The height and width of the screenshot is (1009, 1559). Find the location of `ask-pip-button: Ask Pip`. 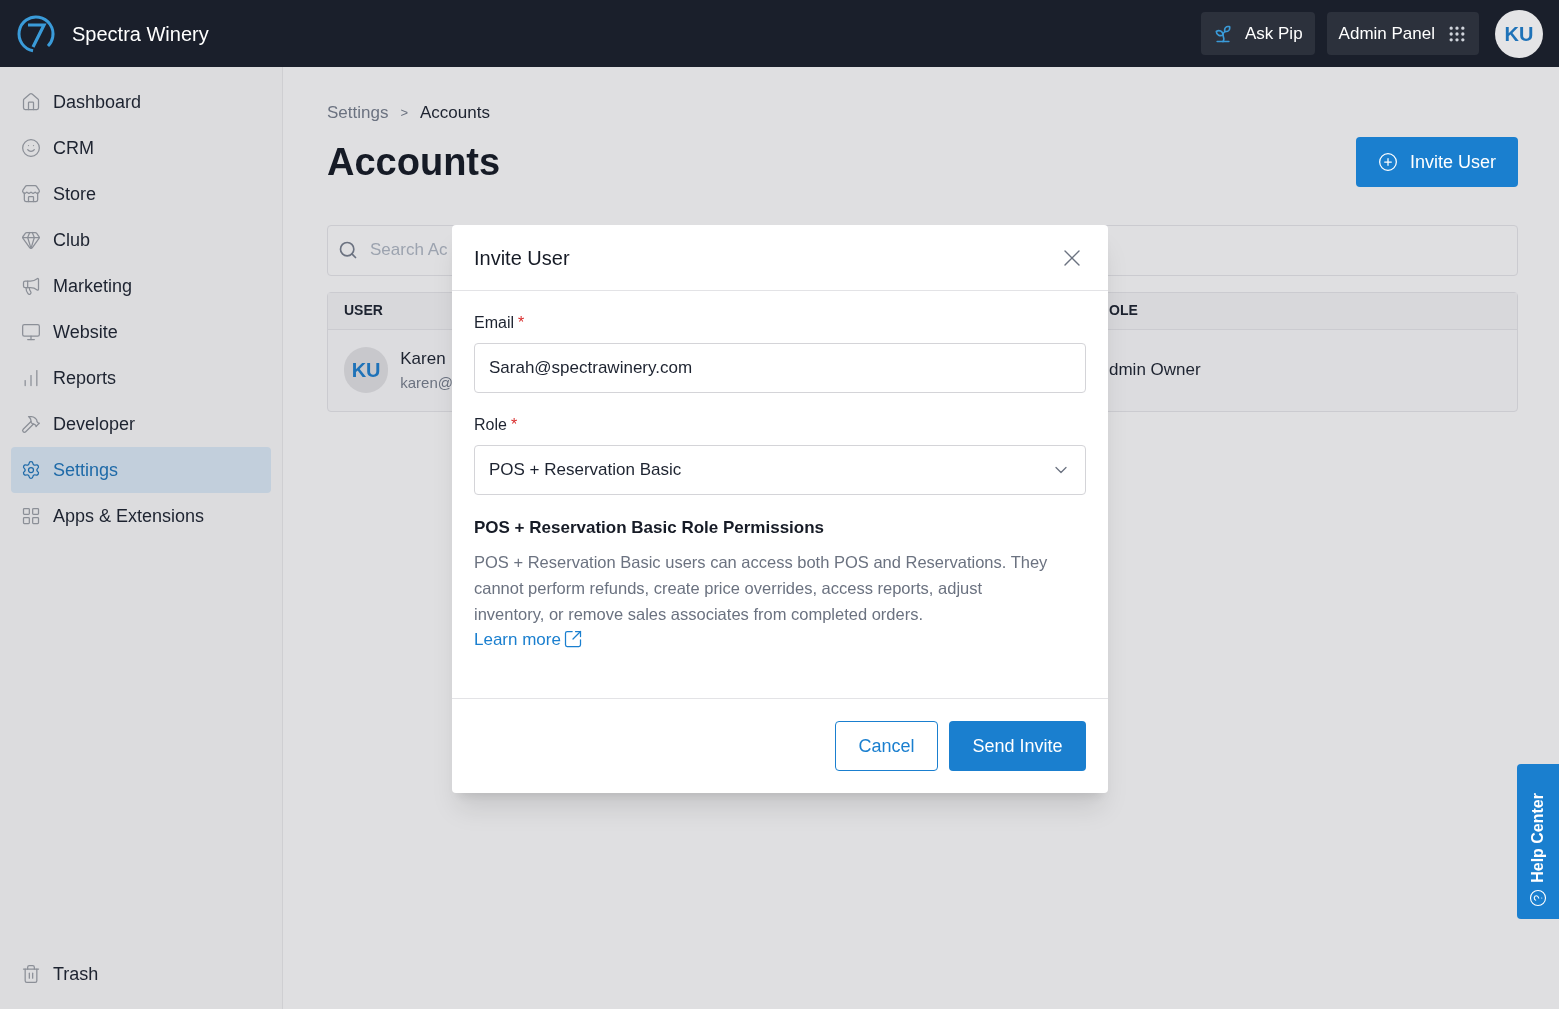

ask-pip-button: Ask Pip is located at coordinates (1257, 33).